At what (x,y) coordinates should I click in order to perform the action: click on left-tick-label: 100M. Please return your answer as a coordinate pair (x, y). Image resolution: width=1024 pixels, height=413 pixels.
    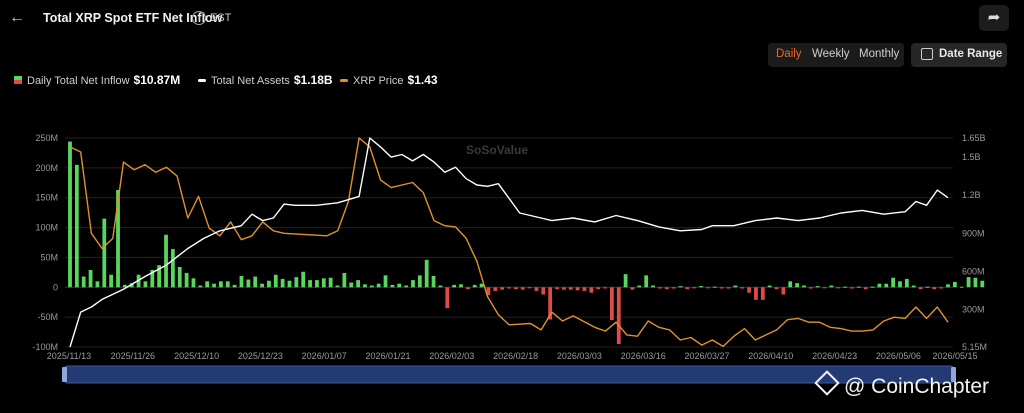
    Looking at the image, I should click on (46, 228).